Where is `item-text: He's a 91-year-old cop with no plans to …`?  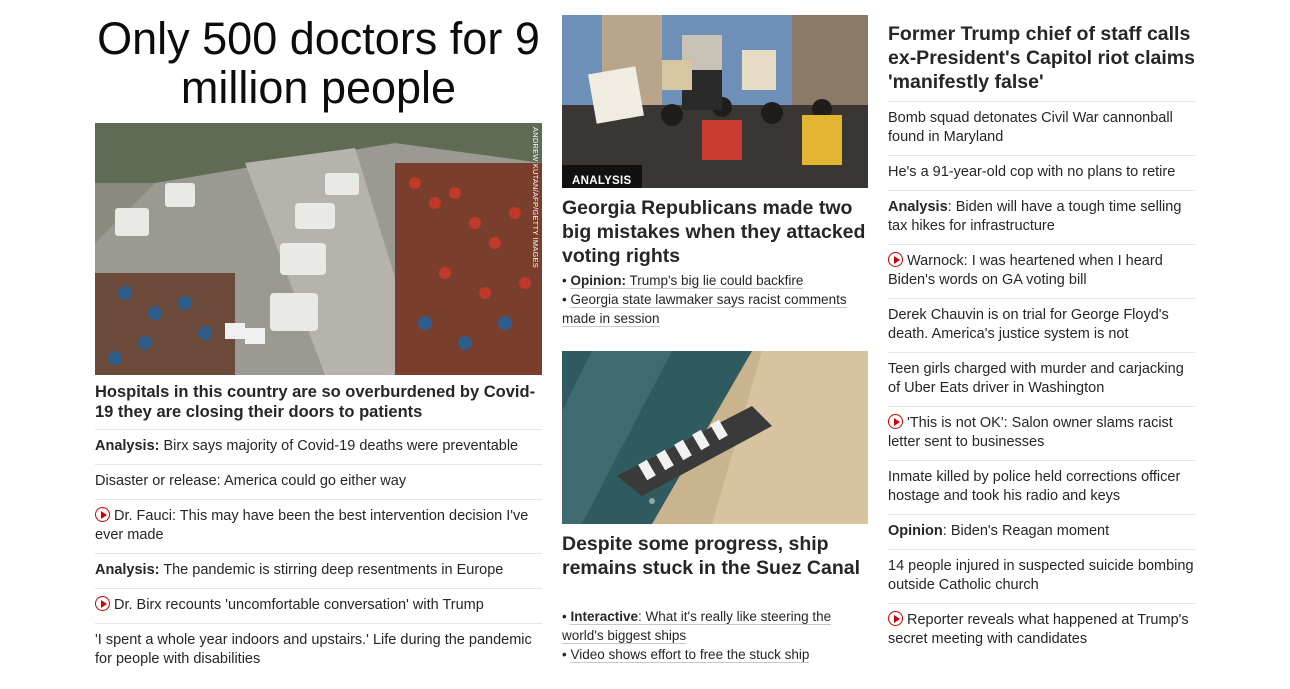 item-text: He's a 91-year-old cop with no plans to … is located at coordinates (1032, 172).